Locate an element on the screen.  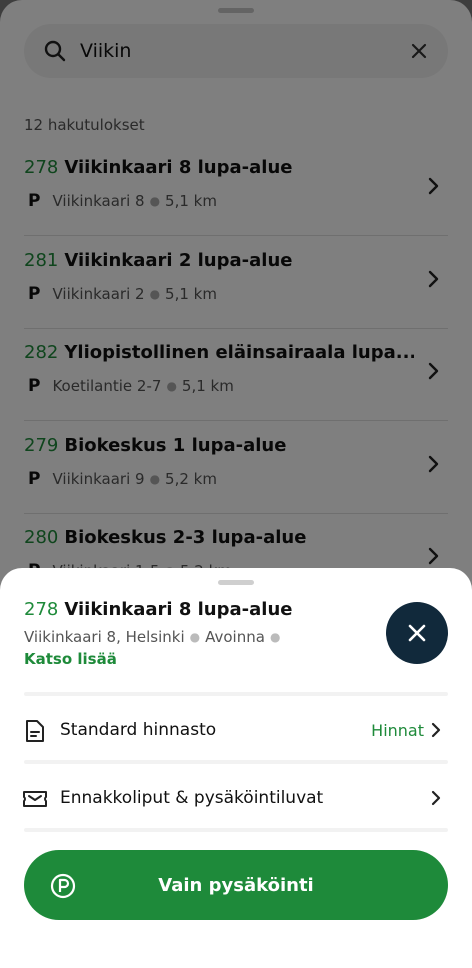
parking-circle-icon is located at coordinates (63, 886).